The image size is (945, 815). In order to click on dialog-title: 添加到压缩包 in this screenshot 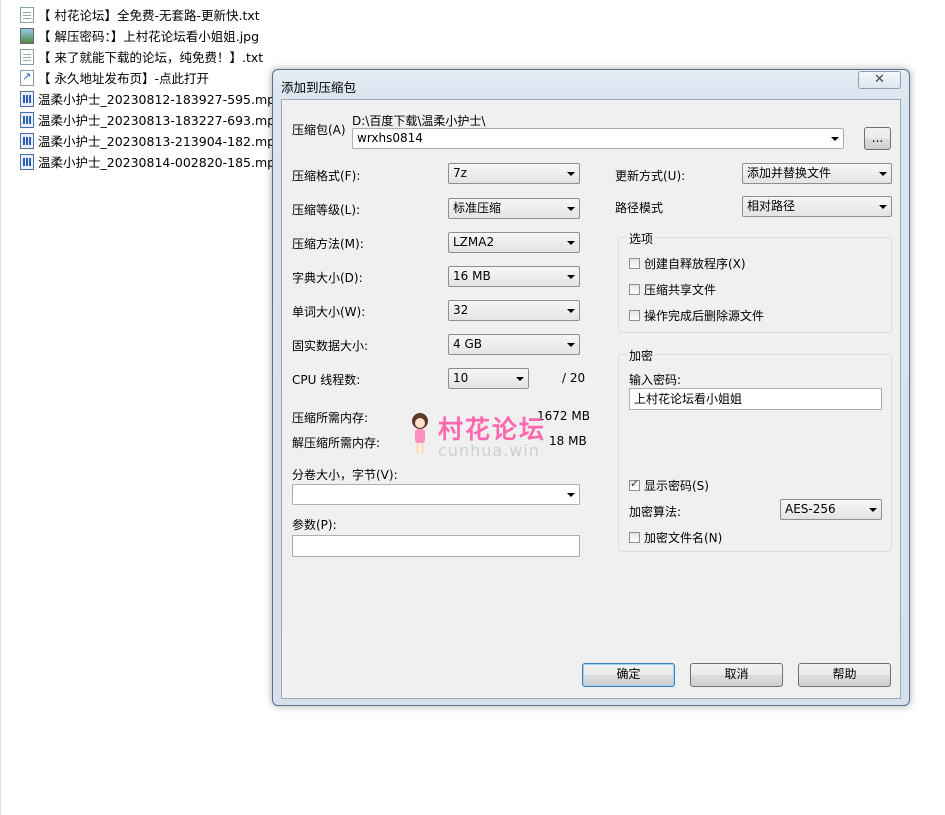, I will do `click(319, 87)`.